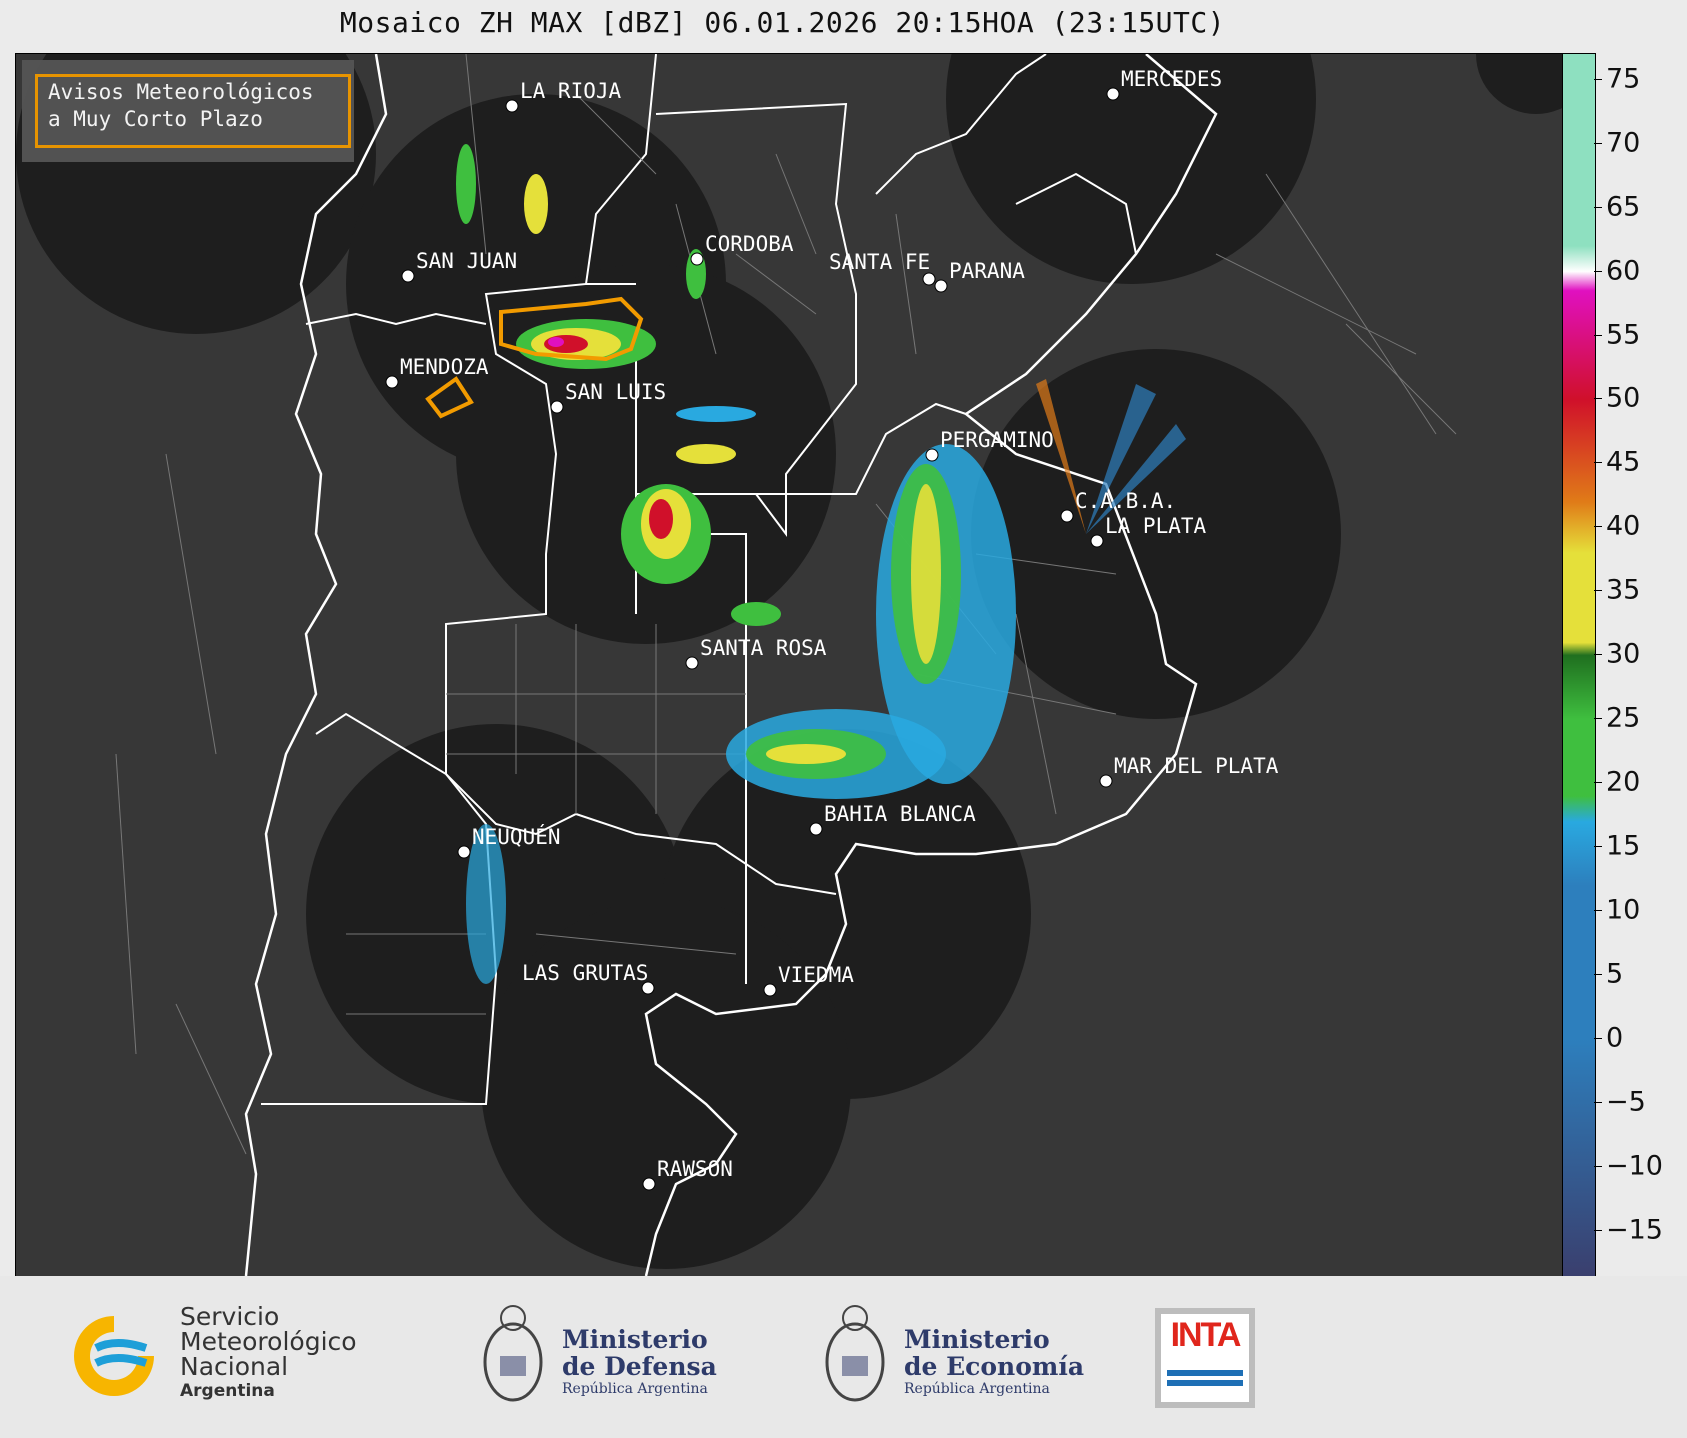 Image resolution: width=1687 pixels, height=1438 pixels. I want to click on warning-legend: Avisos Meteorológicos a Muy Corto Plazo, so click(188, 111).